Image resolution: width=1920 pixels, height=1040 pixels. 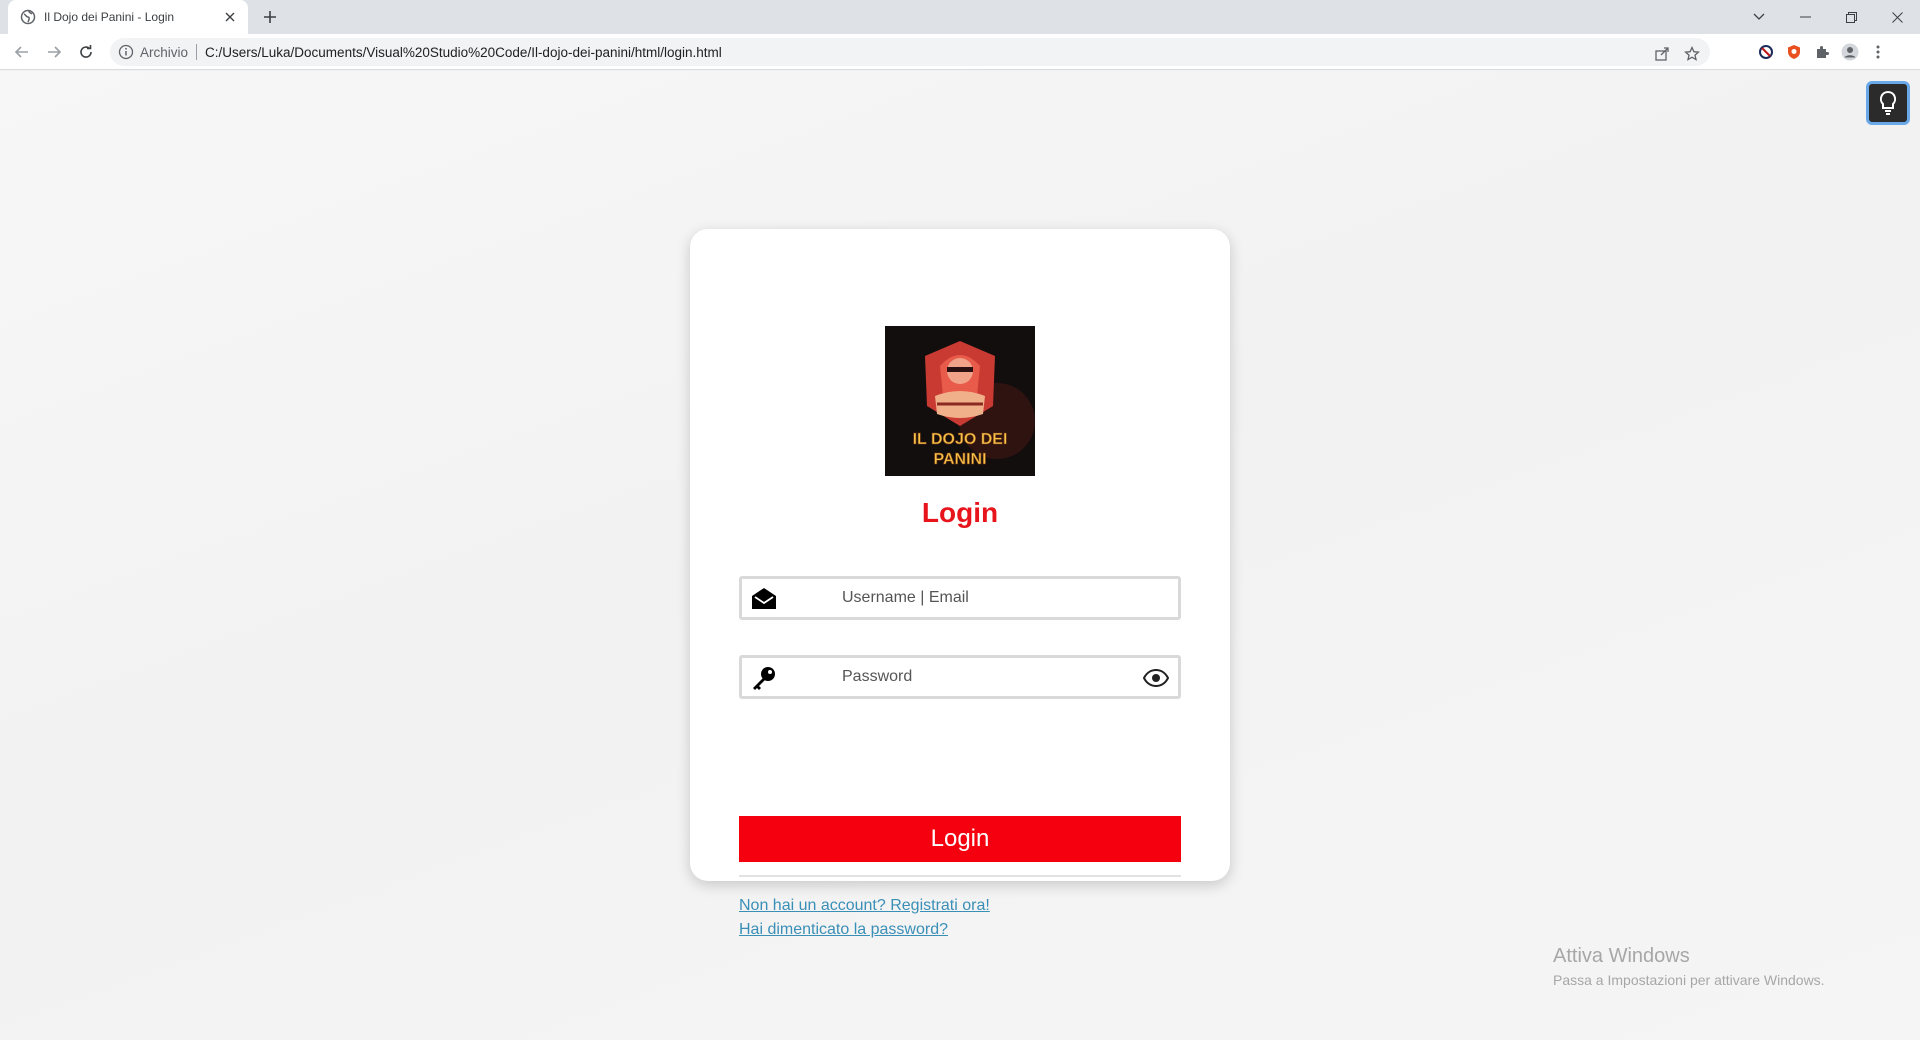 What do you see at coordinates (1662, 54) in the screenshot?
I see `share-icon` at bounding box center [1662, 54].